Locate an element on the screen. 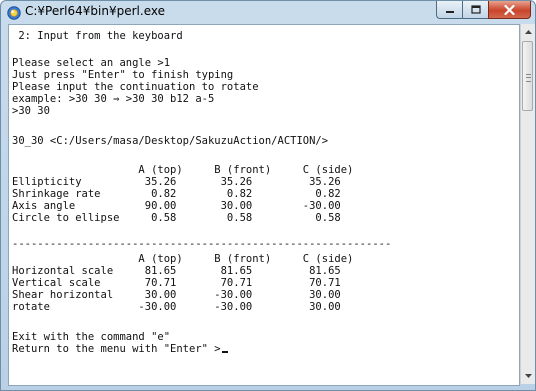 This screenshot has width=536, height=391. console-line: >30 30 is located at coordinates (31, 111).